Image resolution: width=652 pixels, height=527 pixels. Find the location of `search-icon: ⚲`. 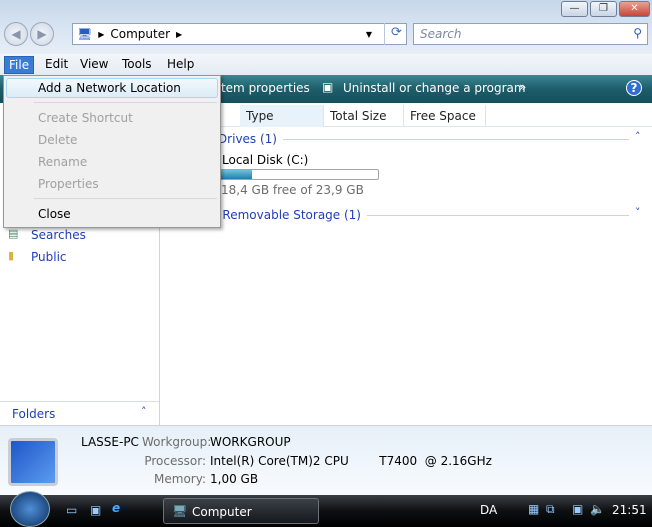

search-icon: ⚲ is located at coordinates (637, 33).